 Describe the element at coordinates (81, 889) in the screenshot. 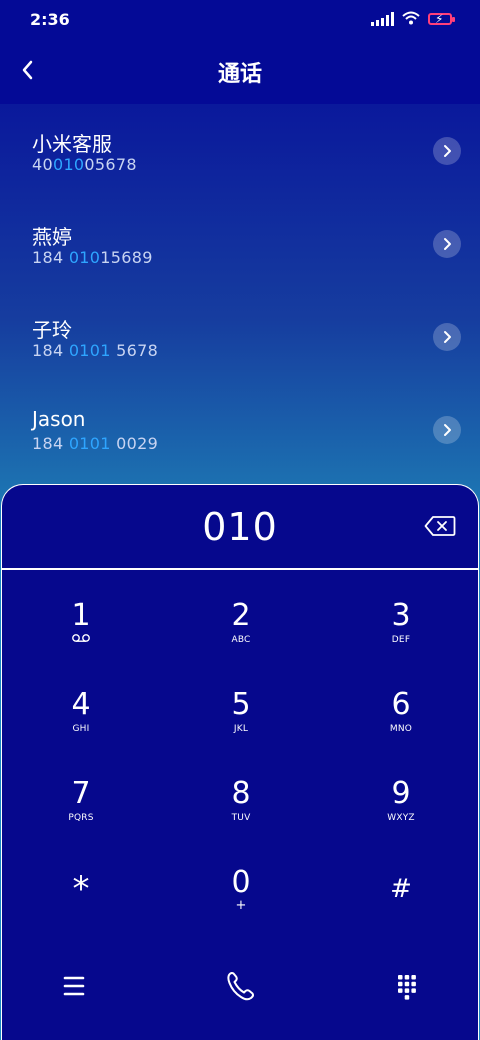

I see `key-digit: *` at that location.